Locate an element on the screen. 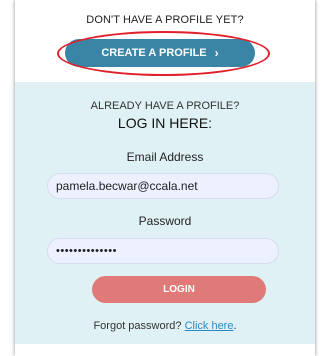 The image size is (330, 356). already-have-profile-text: ALREADY HAVE A PROFILE? is located at coordinates (165, 106).